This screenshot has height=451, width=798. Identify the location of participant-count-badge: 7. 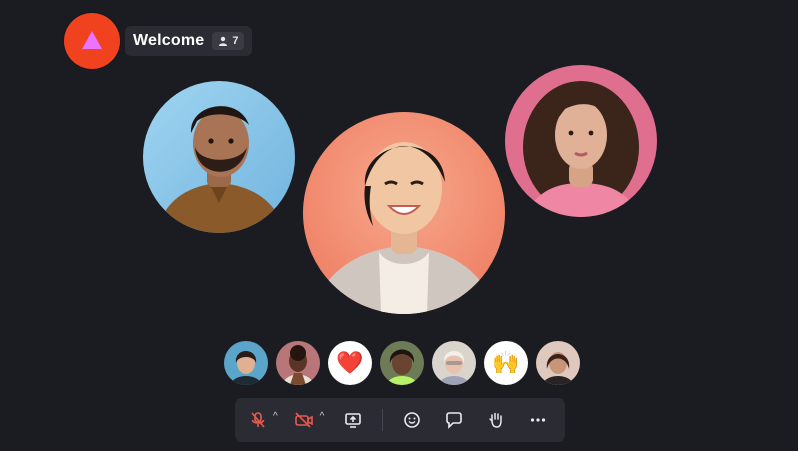
(228, 41).